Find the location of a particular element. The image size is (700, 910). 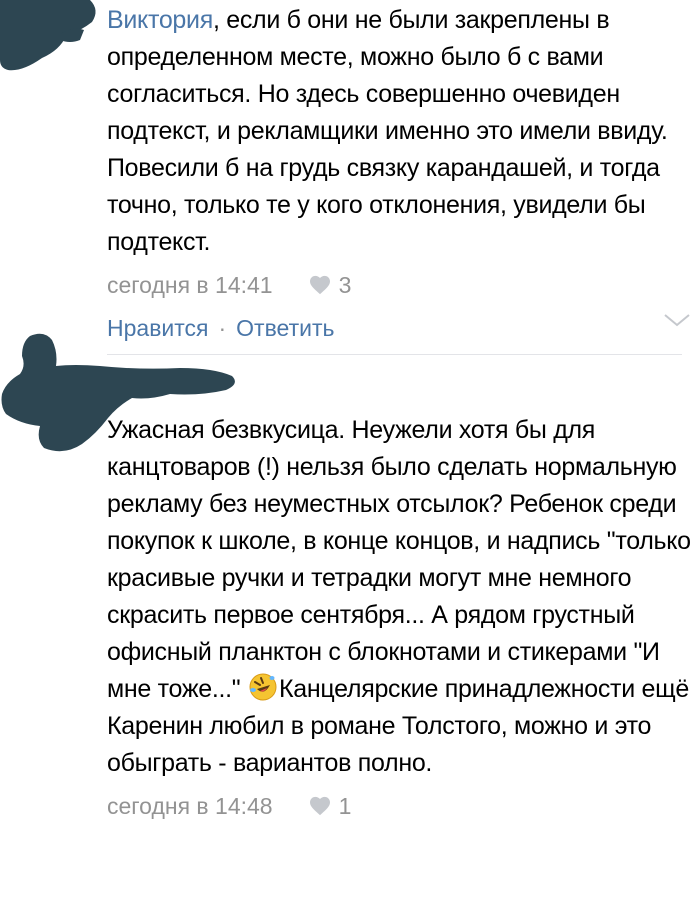

reply-button: Ответить is located at coordinates (285, 328).